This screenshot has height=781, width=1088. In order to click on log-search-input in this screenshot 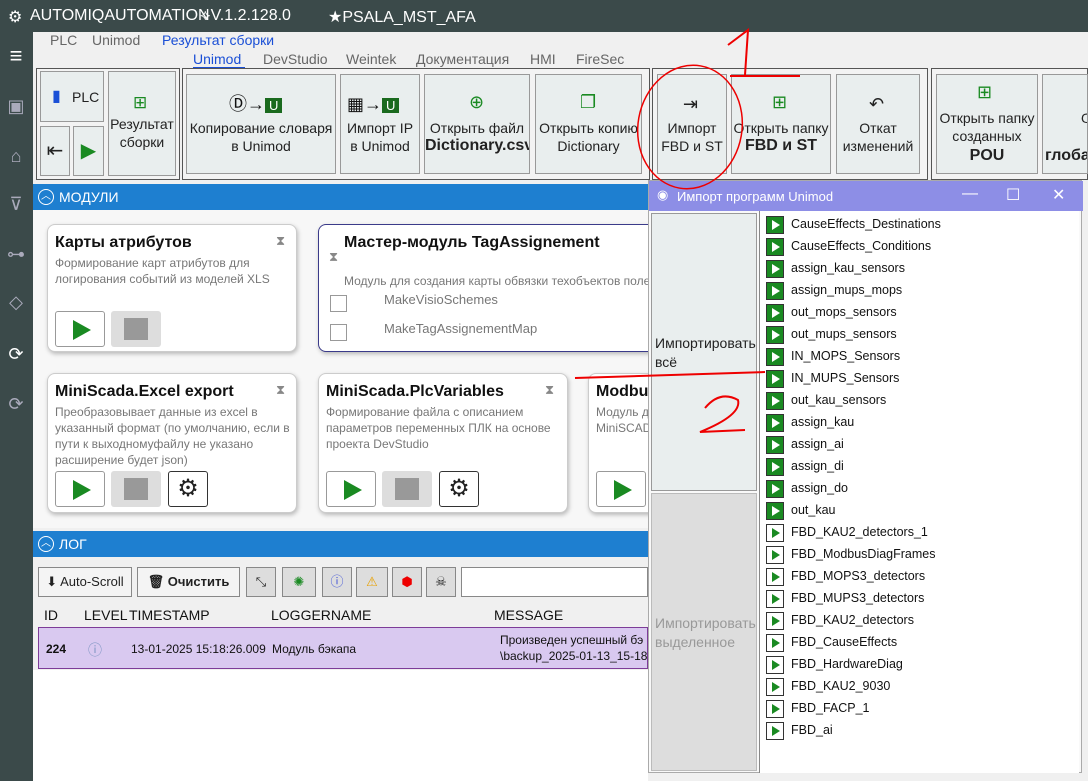, I will do `click(554, 582)`.